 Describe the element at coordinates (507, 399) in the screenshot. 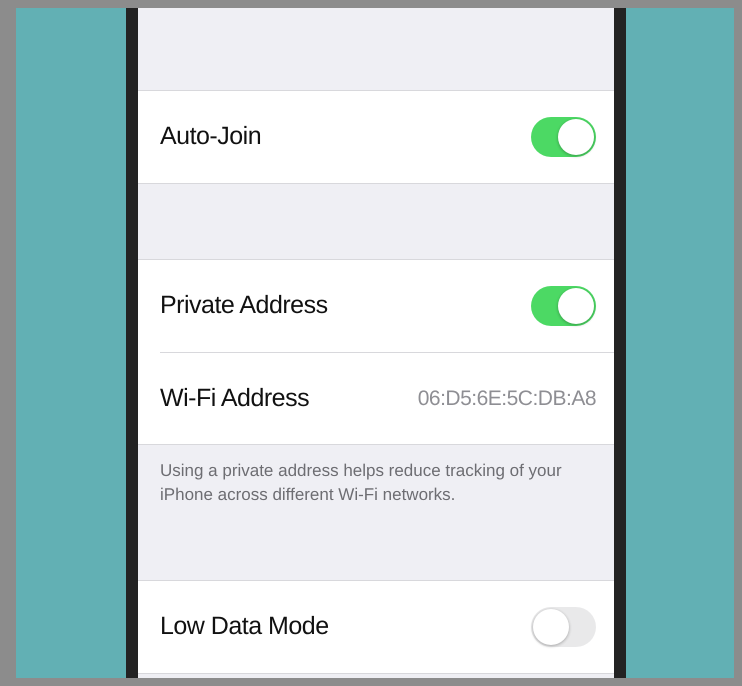

I see `setting-value: 06:D5:6E:5C:DB:A8` at that location.